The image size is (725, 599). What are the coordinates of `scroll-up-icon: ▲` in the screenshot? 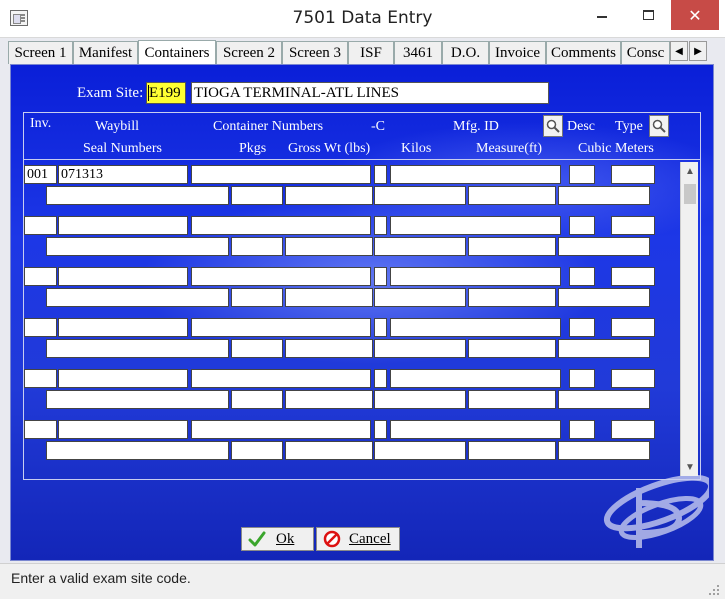 It's located at (690, 171).